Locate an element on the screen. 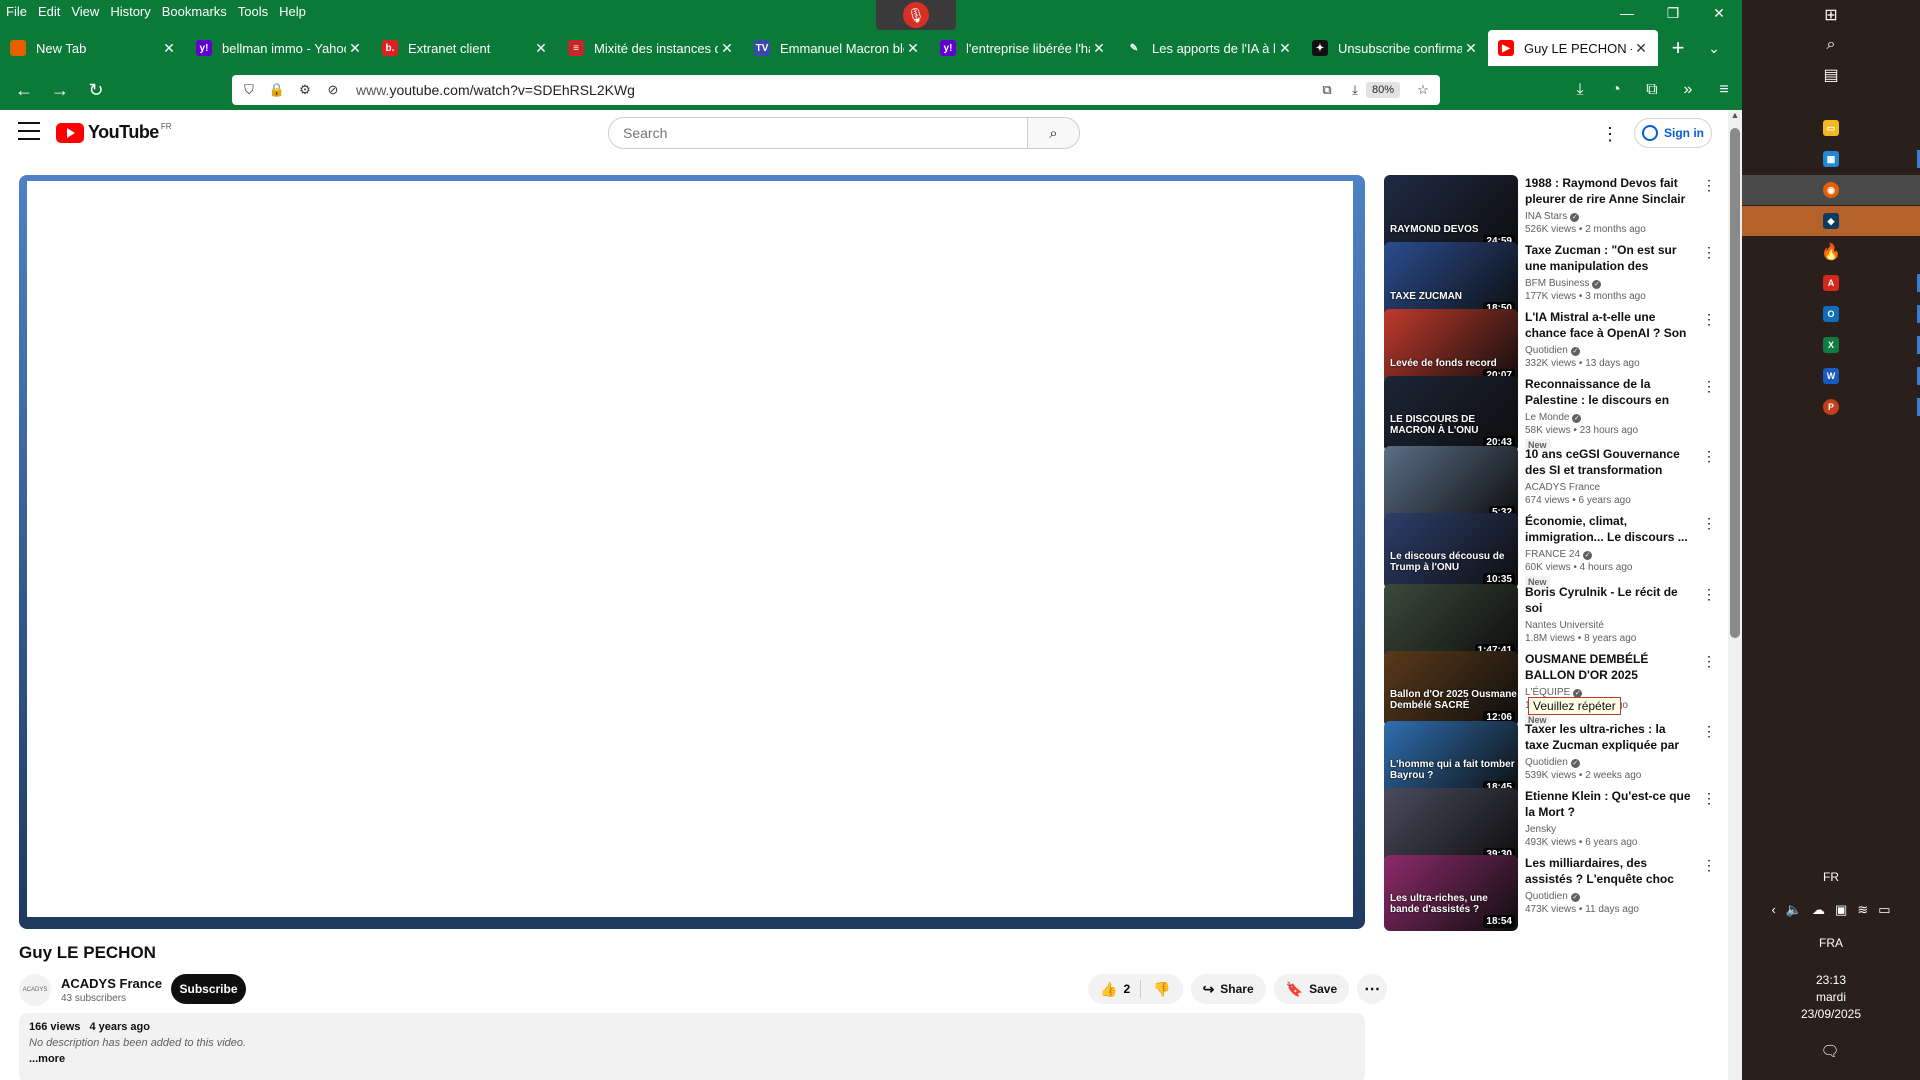 The height and width of the screenshot is (1080, 1920). browser-tab: New Tab ✕ is located at coordinates (93, 48).